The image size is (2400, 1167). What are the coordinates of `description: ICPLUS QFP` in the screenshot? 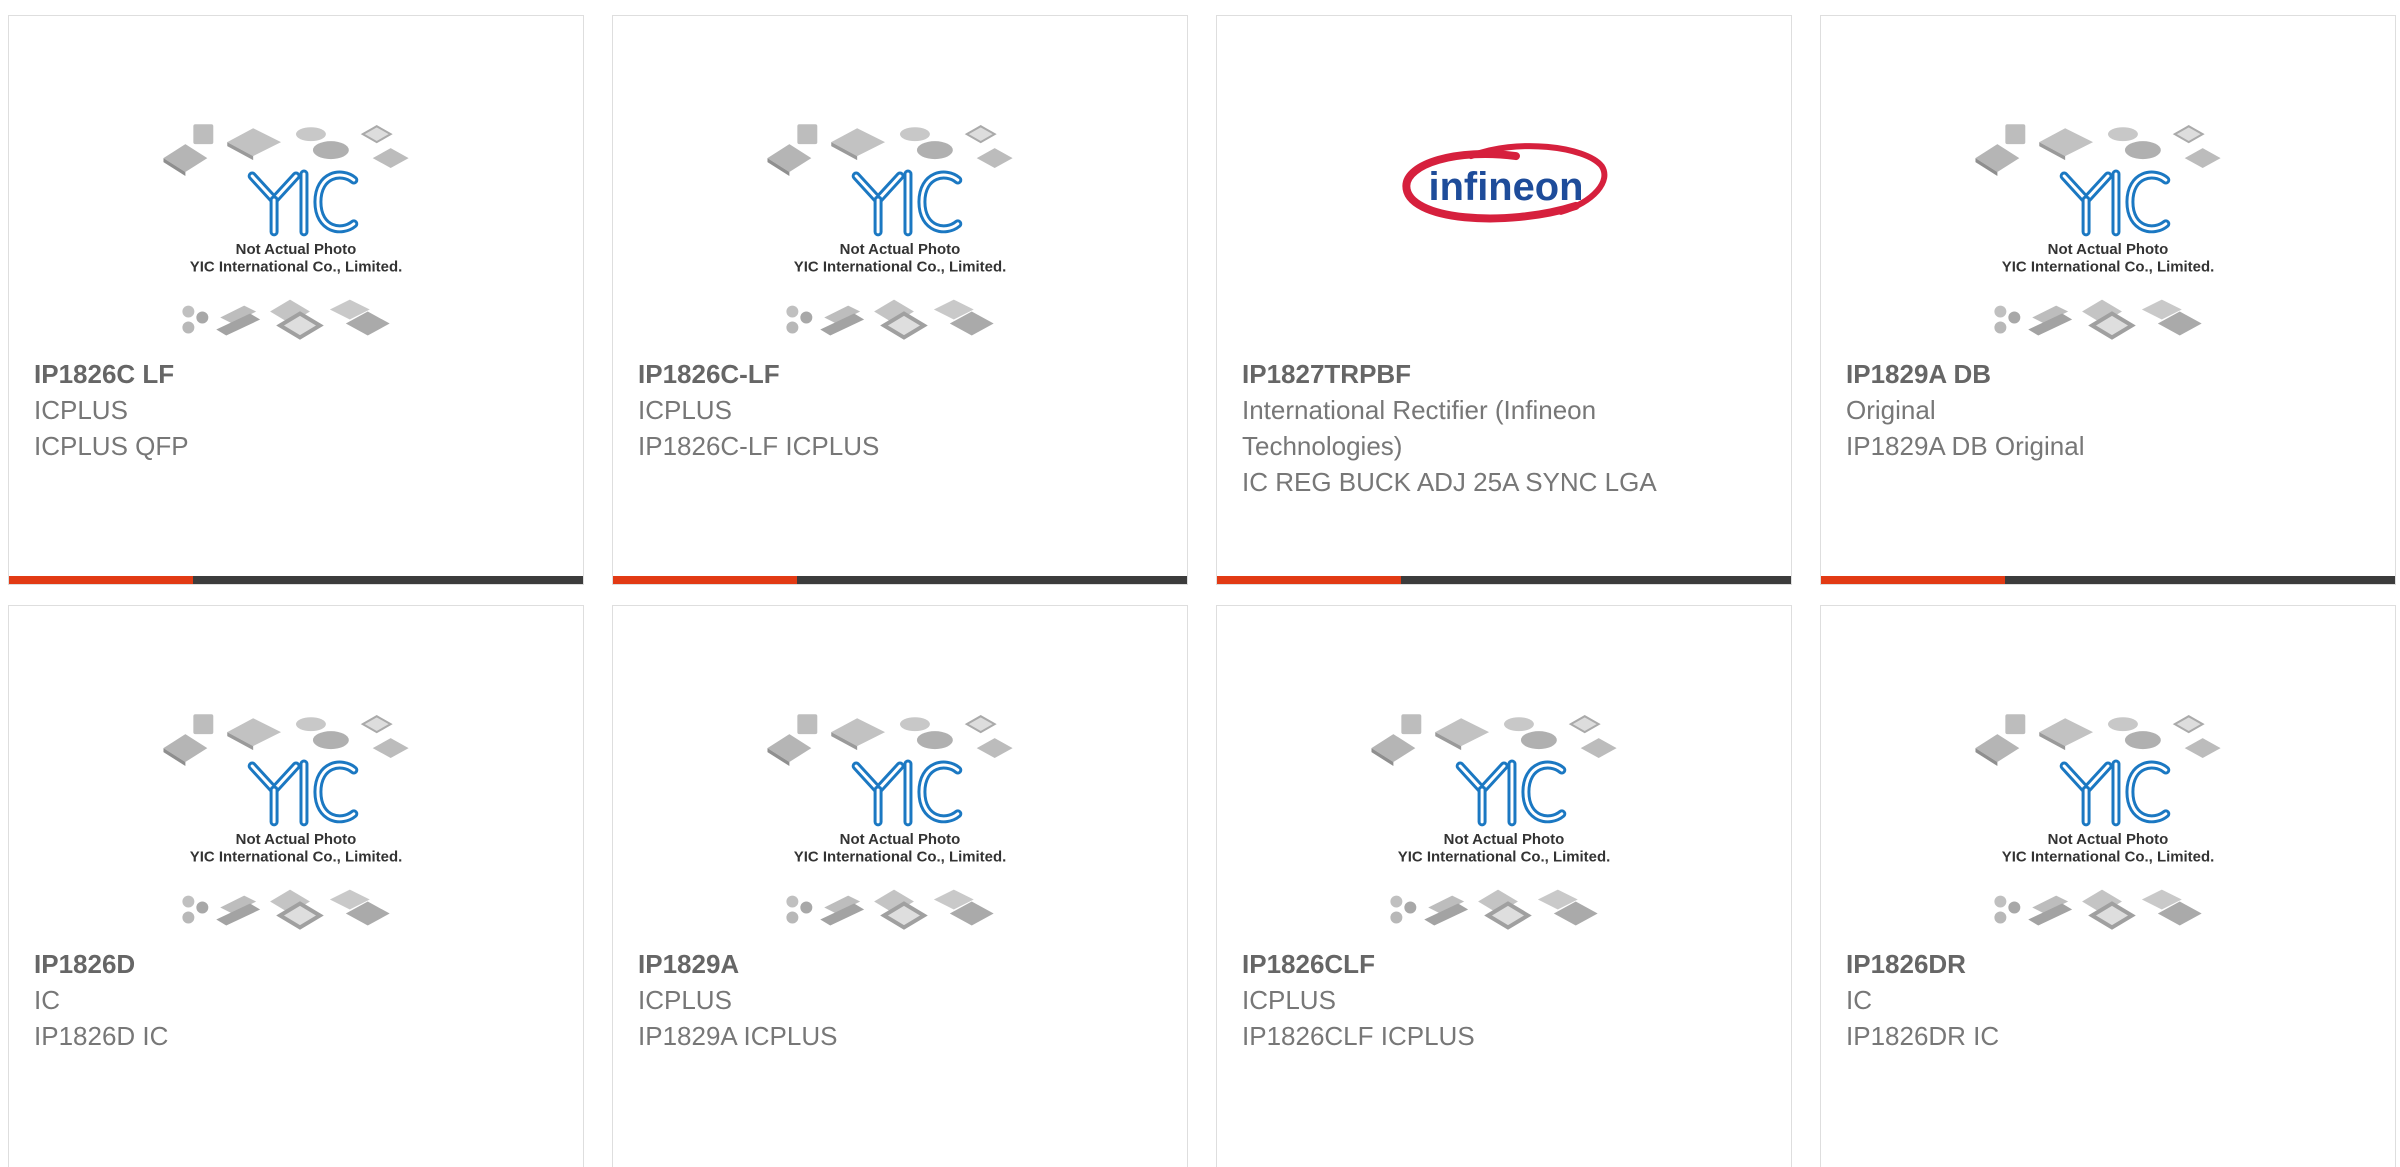 It's located at (111, 446).